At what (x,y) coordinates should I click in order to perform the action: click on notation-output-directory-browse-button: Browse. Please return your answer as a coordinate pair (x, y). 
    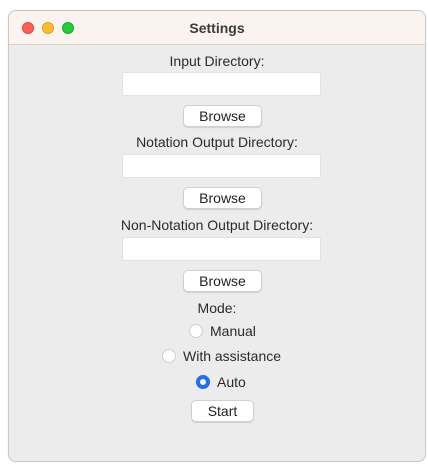
    Looking at the image, I should click on (222, 198).